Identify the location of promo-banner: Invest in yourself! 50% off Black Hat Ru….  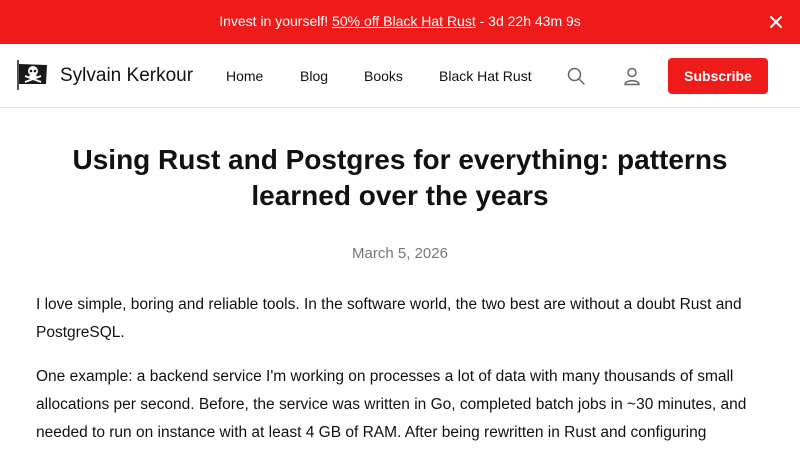
(400, 22).